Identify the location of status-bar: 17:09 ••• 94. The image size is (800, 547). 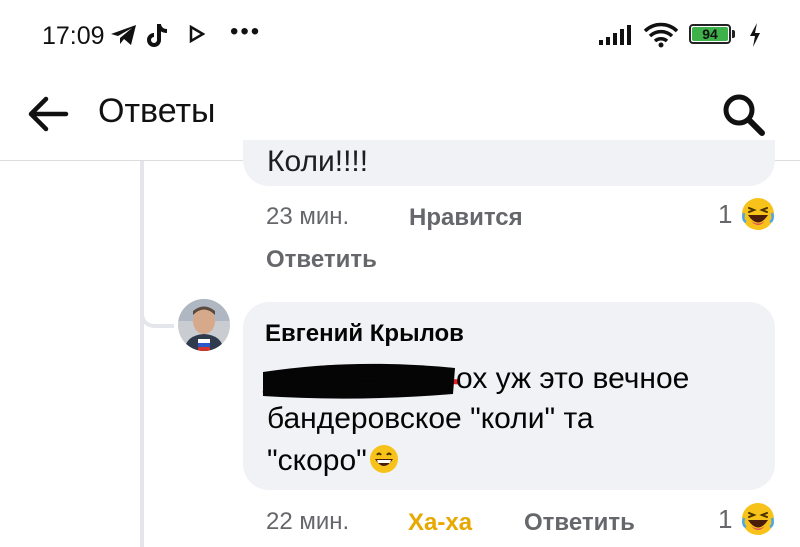
(400, 36).